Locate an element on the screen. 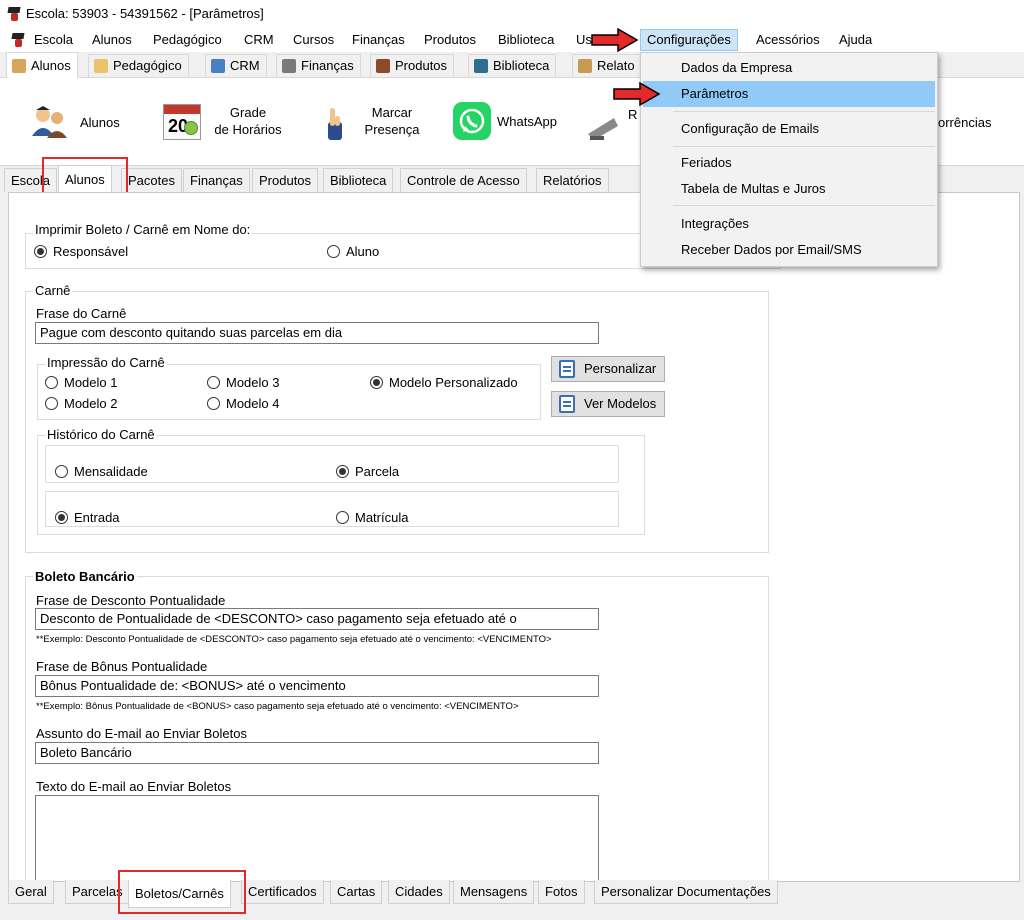  ribbon-alunos-label: Alunos is located at coordinates (100, 122).